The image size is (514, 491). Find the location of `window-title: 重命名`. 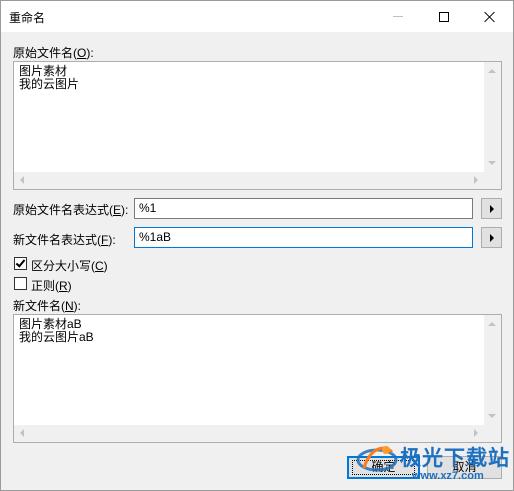

window-title: 重命名 is located at coordinates (27, 18).